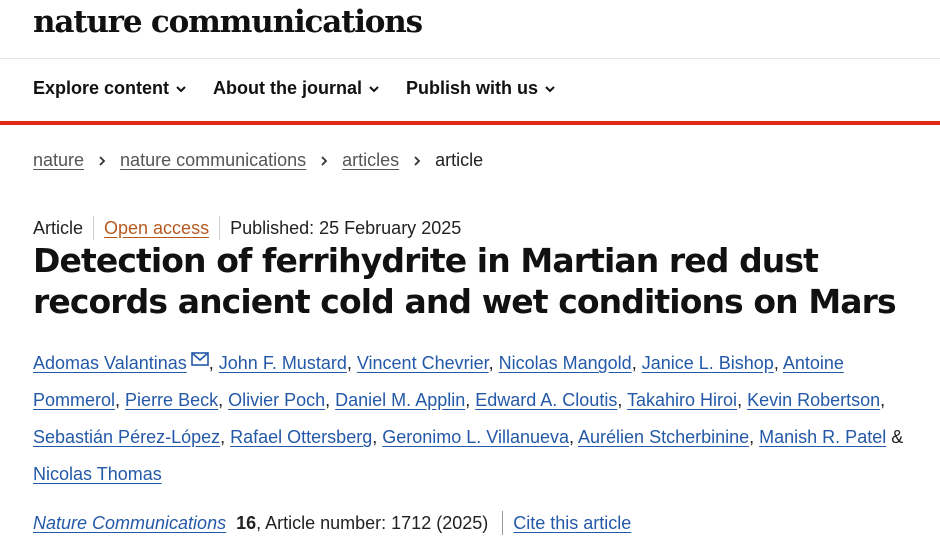 The height and width of the screenshot is (546, 940). Describe the element at coordinates (400, 400) in the screenshot. I see `author-link: Daniel M. Applin` at that location.